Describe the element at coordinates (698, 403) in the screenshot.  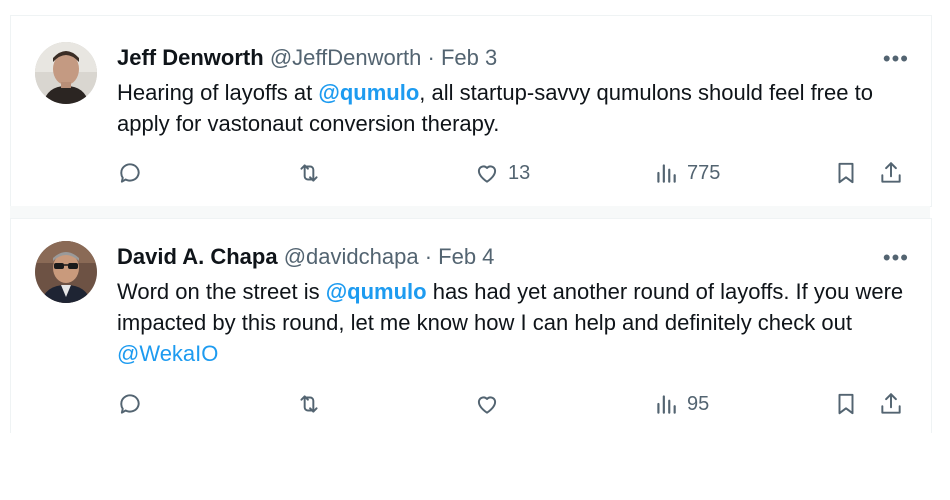
I see `views-count: 95` at that location.